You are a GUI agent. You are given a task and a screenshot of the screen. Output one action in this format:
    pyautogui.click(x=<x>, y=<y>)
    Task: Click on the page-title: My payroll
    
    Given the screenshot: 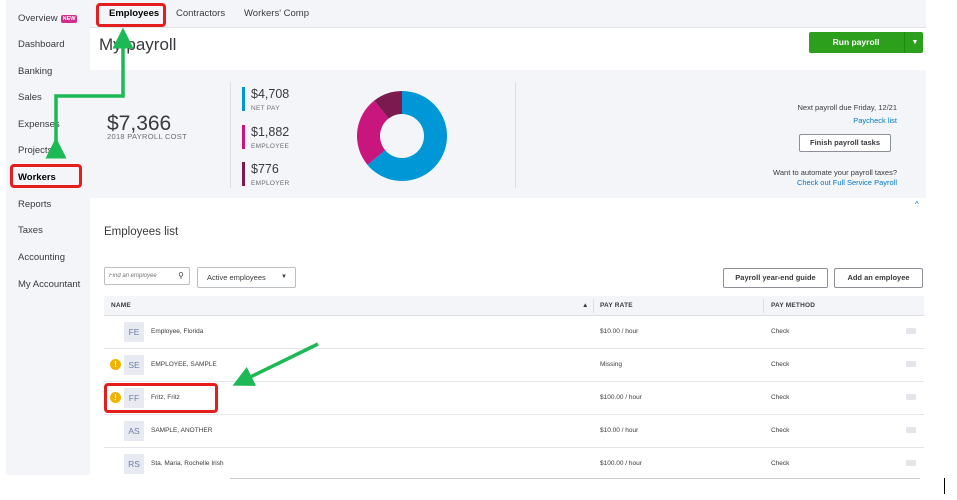 What is the action you would take?
    pyautogui.click(x=138, y=44)
    